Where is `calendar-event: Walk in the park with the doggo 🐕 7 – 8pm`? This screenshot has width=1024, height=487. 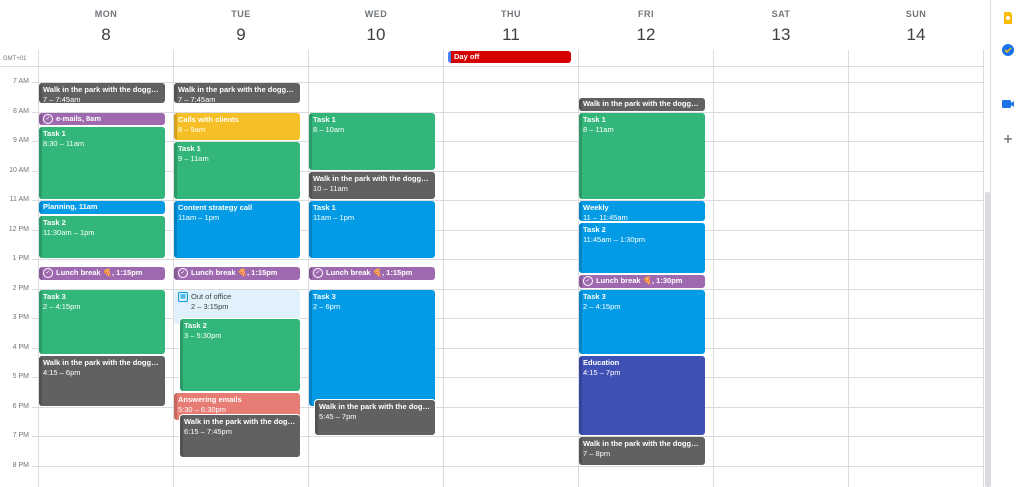
calendar-event: Walk in the park with the doggo 🐕 7 – 8pm is located at coordinates (642, 451).